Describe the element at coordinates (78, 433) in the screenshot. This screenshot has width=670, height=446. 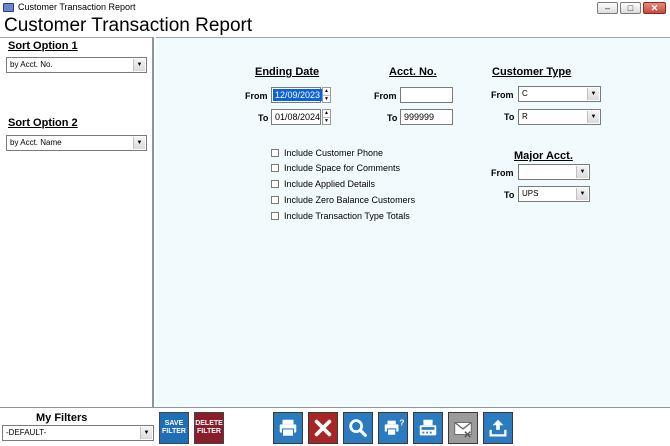
I see `my-filters-select: -DEFAULT- ▼` at that location.